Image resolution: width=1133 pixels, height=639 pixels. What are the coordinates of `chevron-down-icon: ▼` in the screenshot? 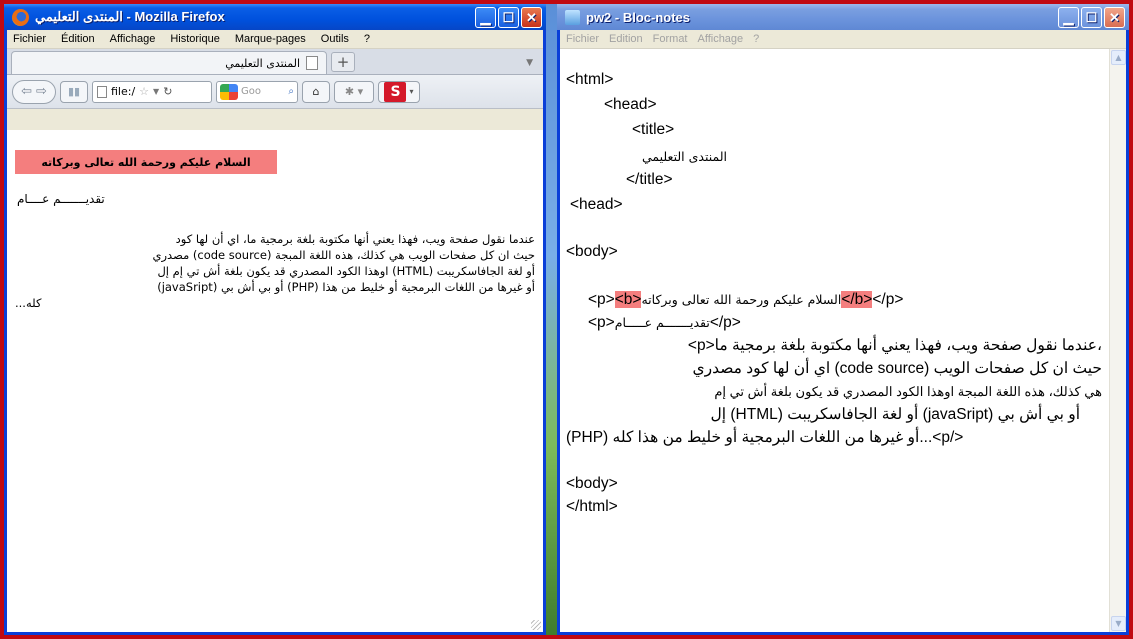 It's located at (529, 63).